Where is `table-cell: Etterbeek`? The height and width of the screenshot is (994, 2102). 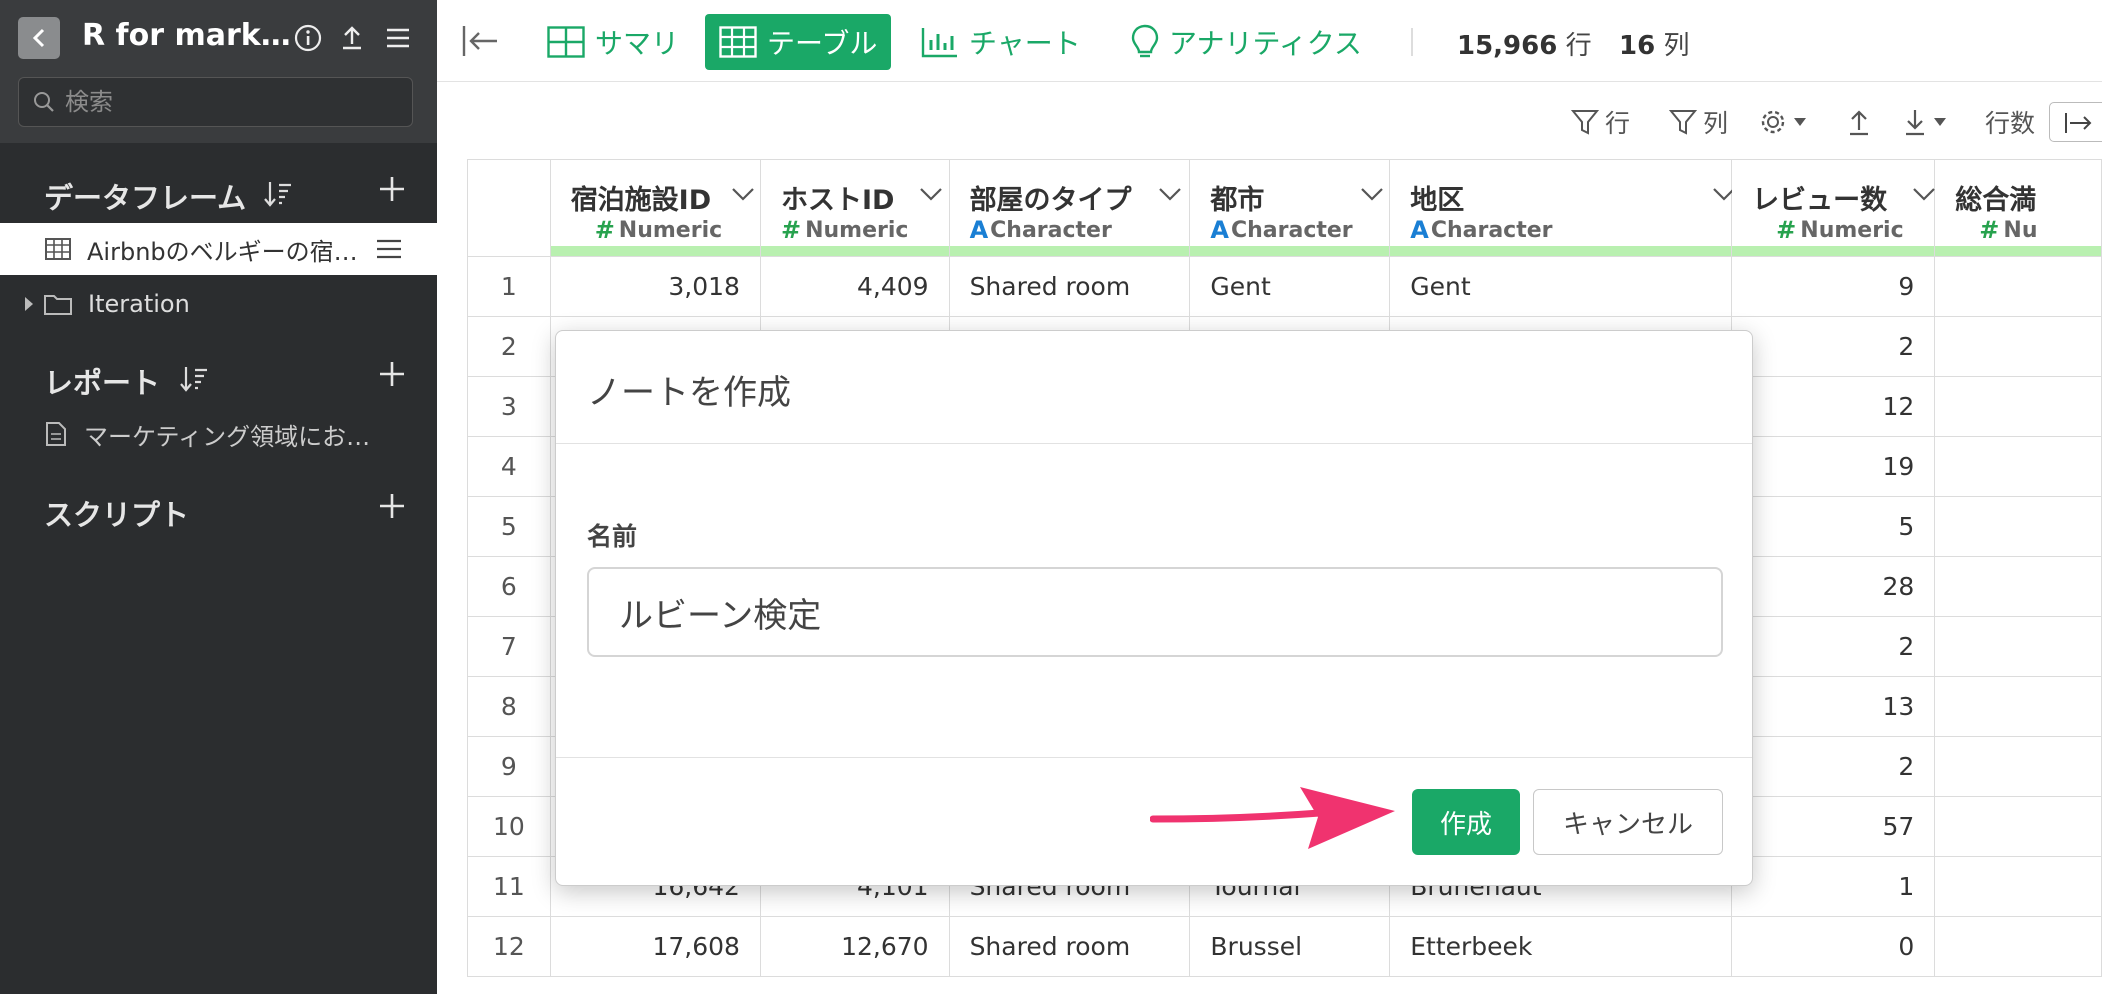
table-cell: Etterbeek is located at coordinates (1561, 946).